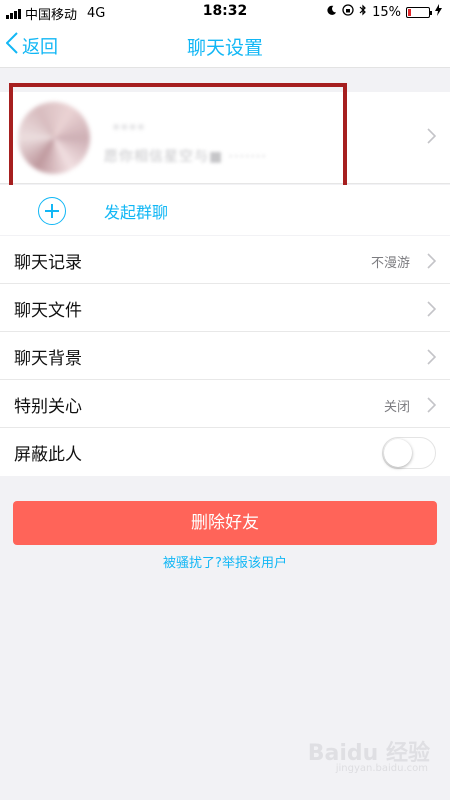 This screenshot has width=450, height=800. I want to click on charging-icon, so click(438, 12).